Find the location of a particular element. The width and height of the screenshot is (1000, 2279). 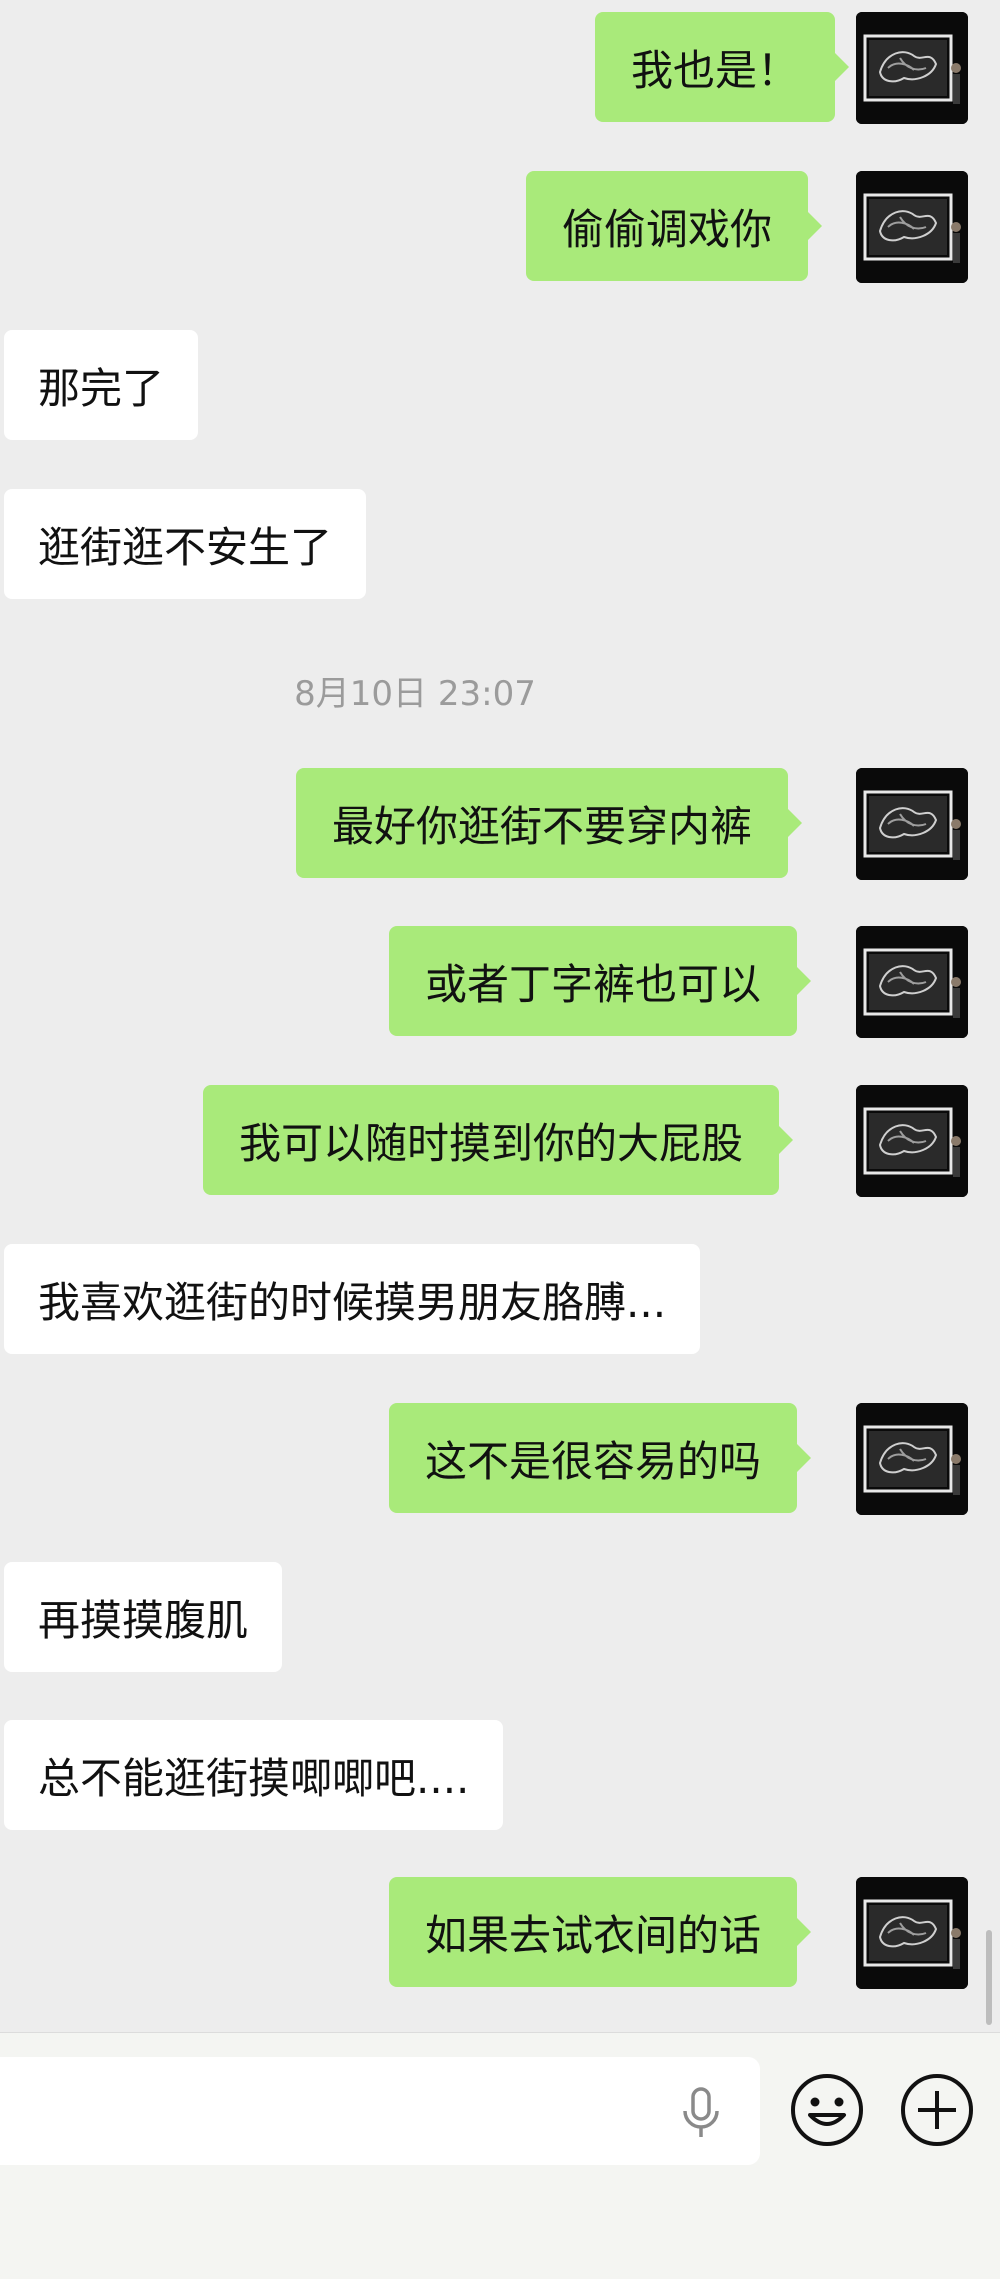

message-text: 再摸摸腹肌 is located at coordinates (143, 1620).